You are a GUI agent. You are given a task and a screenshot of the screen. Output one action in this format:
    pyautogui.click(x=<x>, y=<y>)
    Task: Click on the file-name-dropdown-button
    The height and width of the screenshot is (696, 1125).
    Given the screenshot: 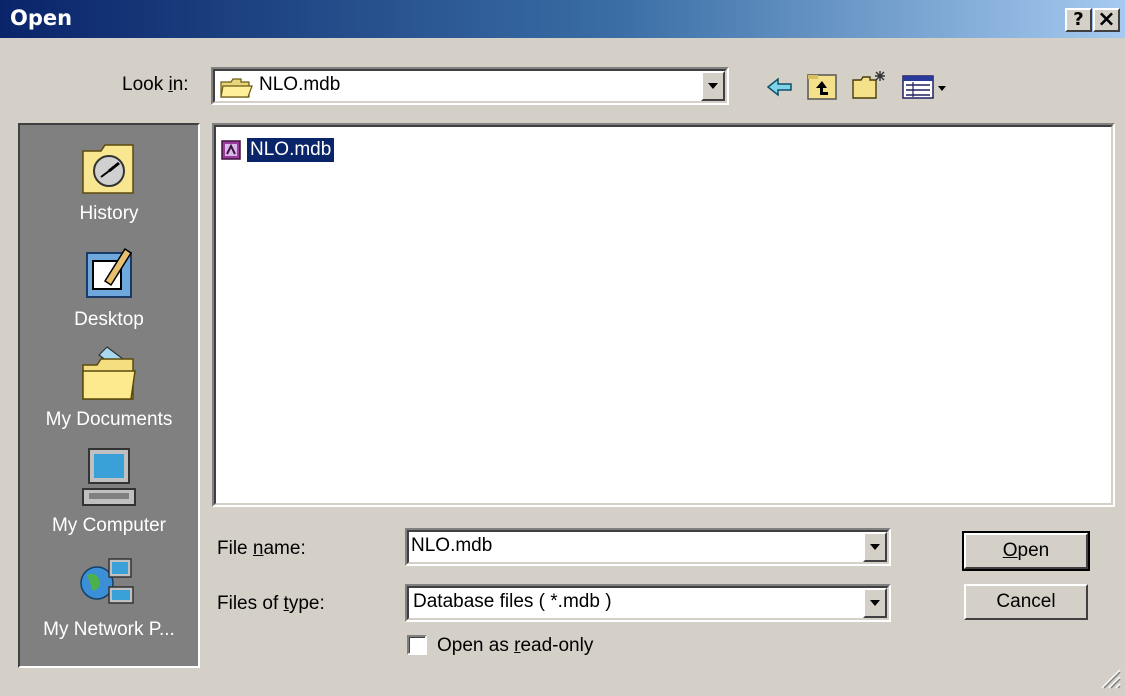 What is the action you would take?
    pyautogui.click(x=875, y=547)
    